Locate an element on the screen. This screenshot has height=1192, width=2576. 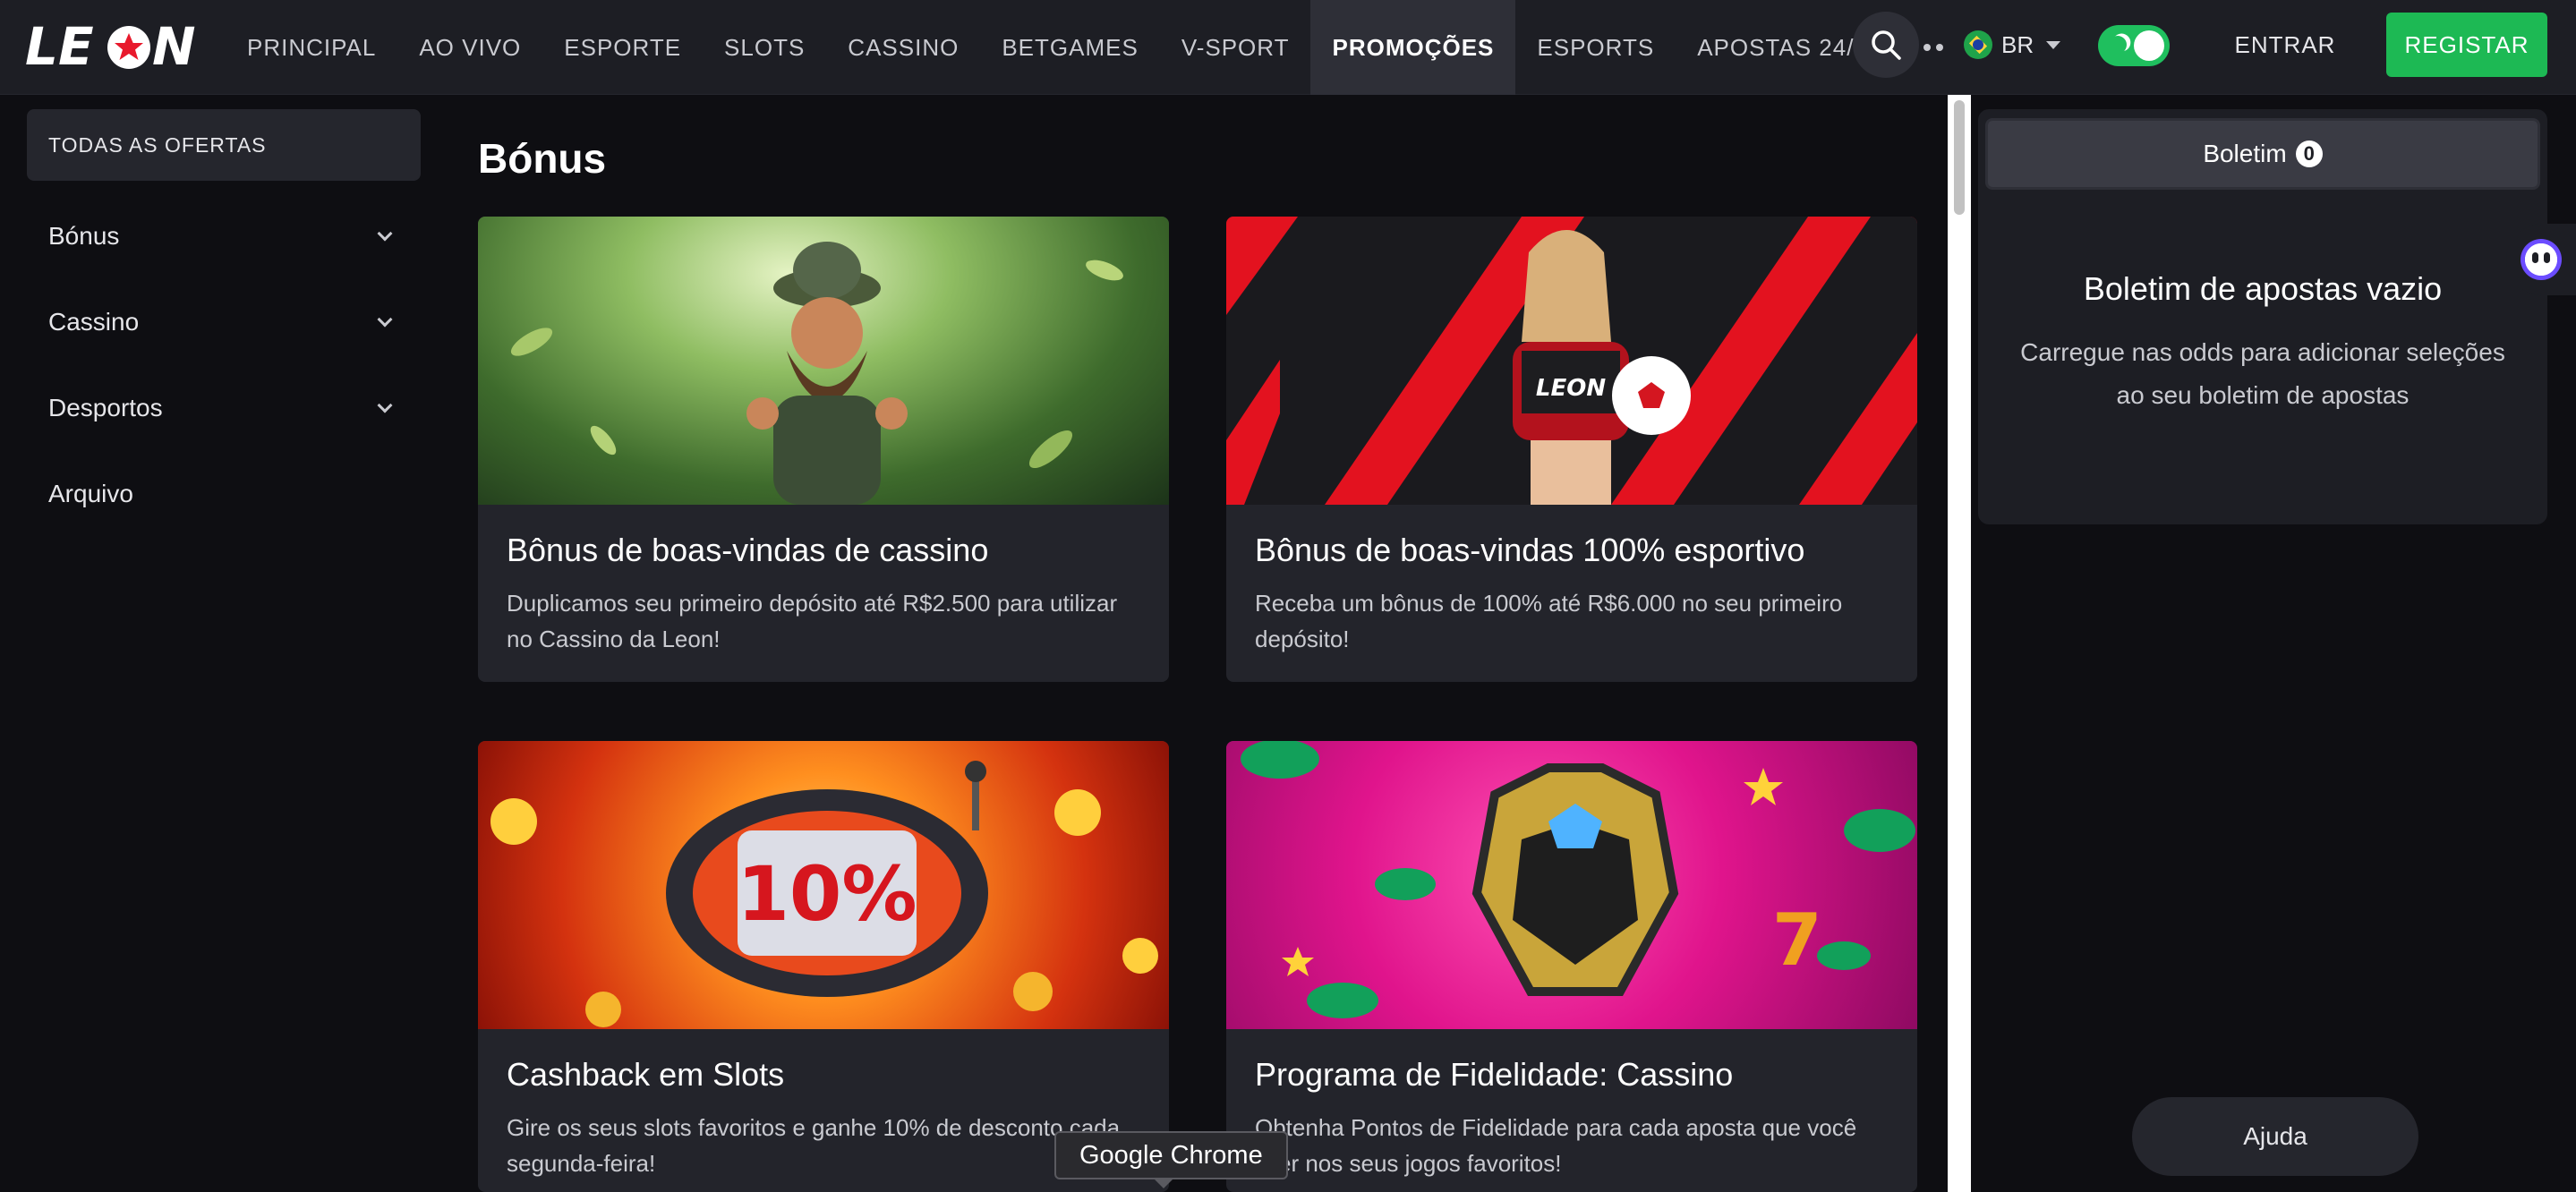
sidebar-item-arquivo: Arquivo is located at coordinates (224, 494).